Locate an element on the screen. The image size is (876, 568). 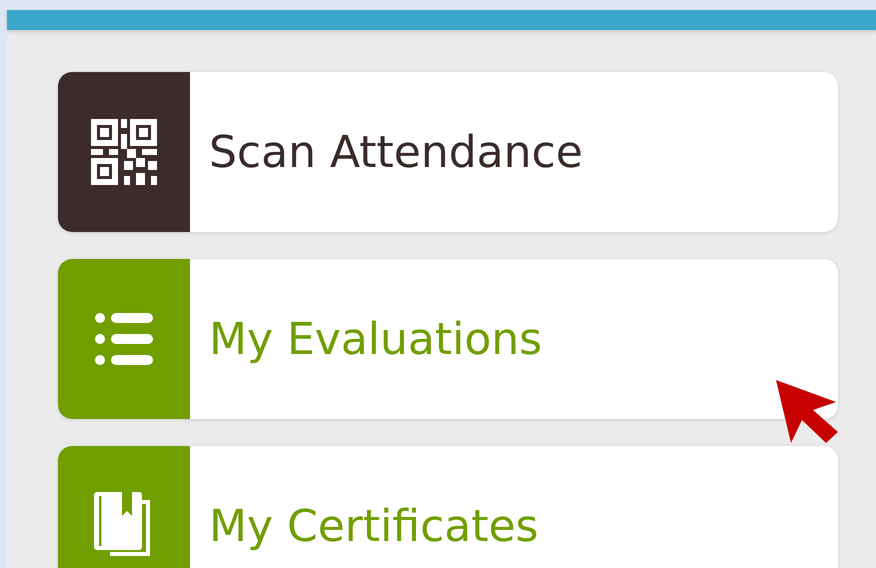
pointer-arrow-icon is located at coordinates (807, 412).